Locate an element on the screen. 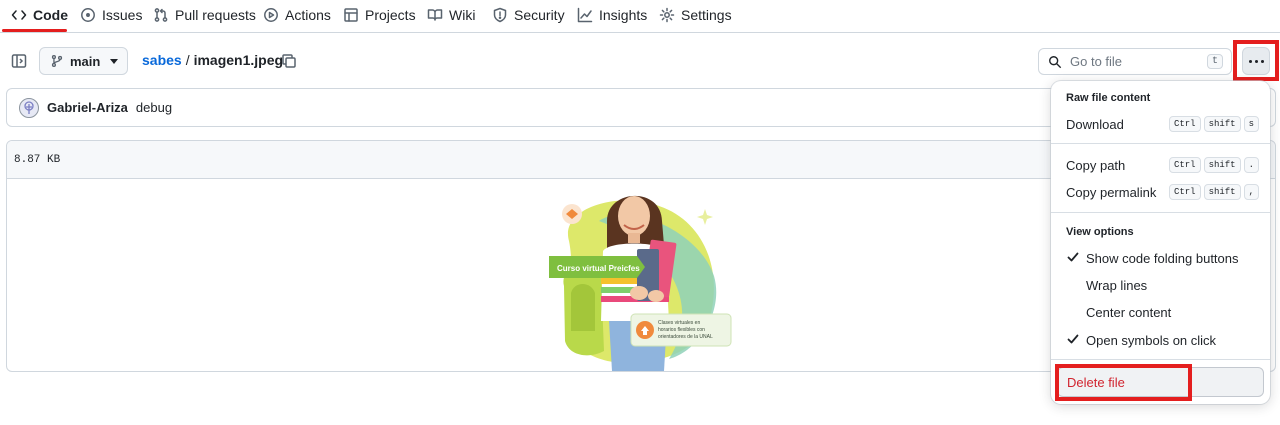 The height and width of the screenshot is (425, 1280). tab-pull-requests: Pull requests is located at coordinates (204, 15).